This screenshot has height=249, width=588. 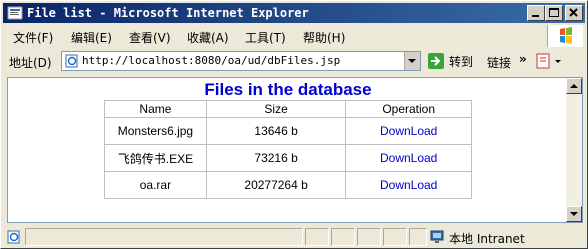 I want to click on file-name: 飞鸽传书.EXE, so click(x=155, y=158).